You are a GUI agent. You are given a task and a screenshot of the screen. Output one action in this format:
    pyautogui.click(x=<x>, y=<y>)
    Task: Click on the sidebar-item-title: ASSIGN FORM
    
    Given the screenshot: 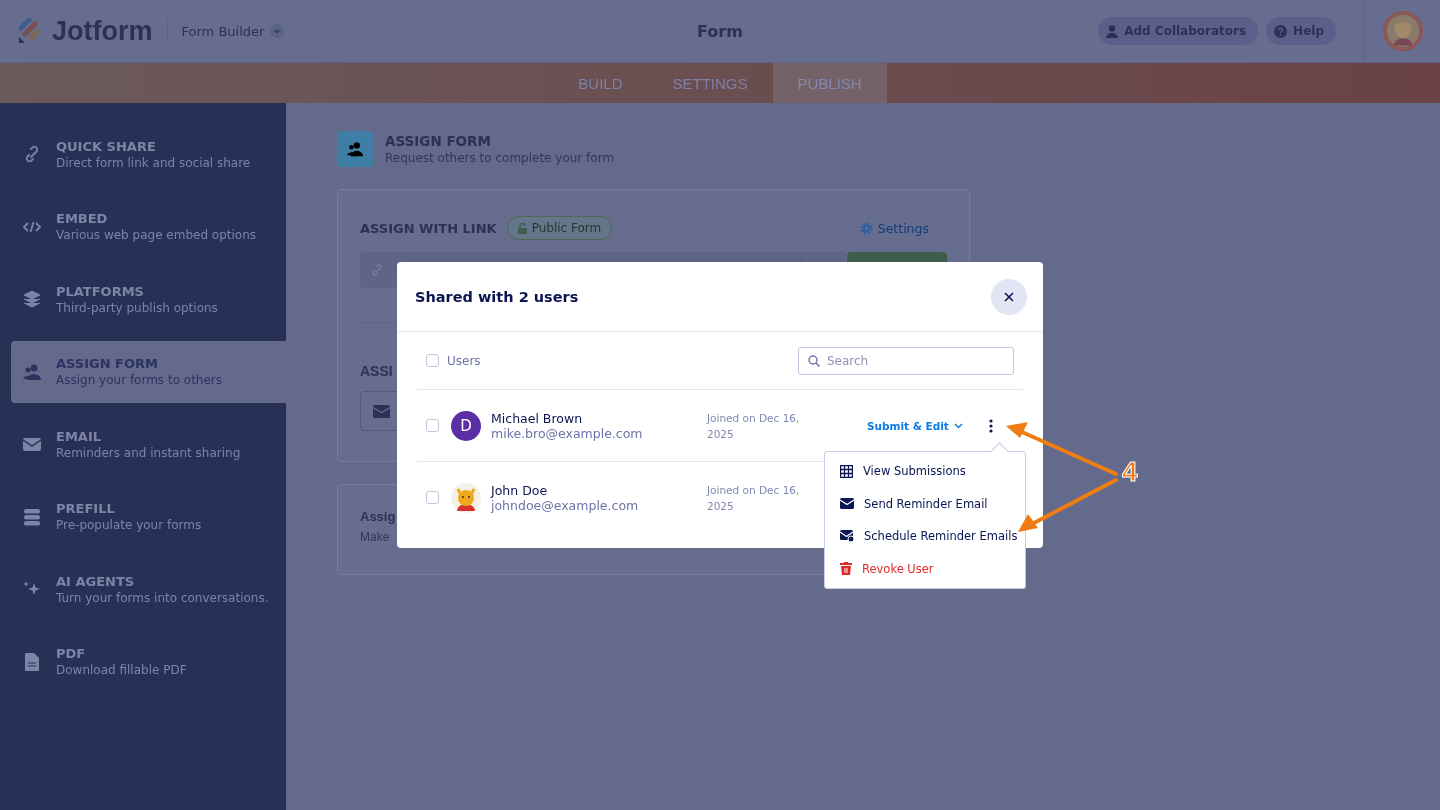 What is the action you would take?
    pyautogui.click(x=107, y=363)
    